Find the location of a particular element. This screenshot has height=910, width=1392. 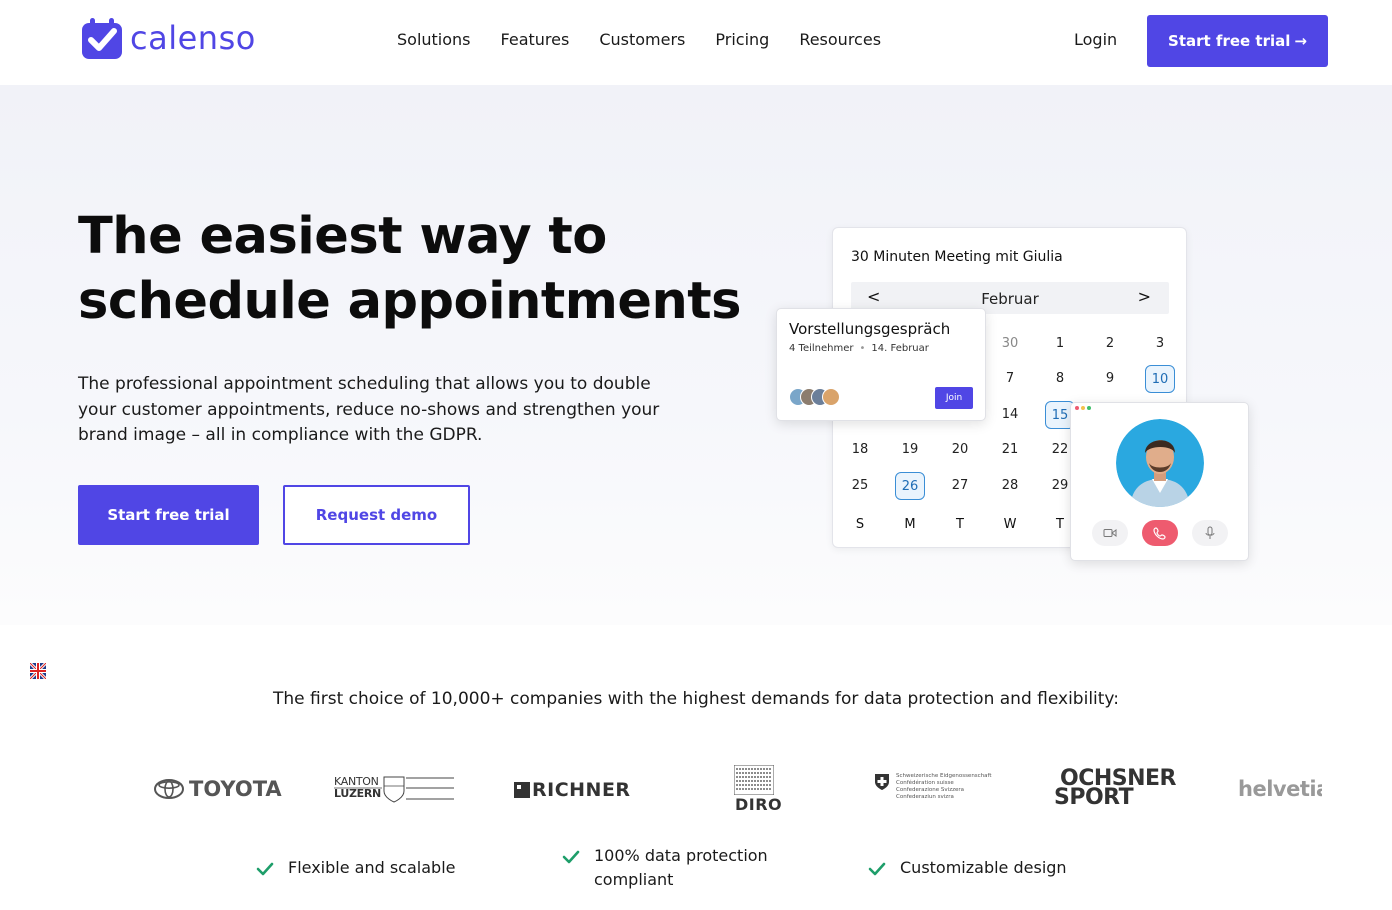

mic-icon is located at coordinates (1210, 532).